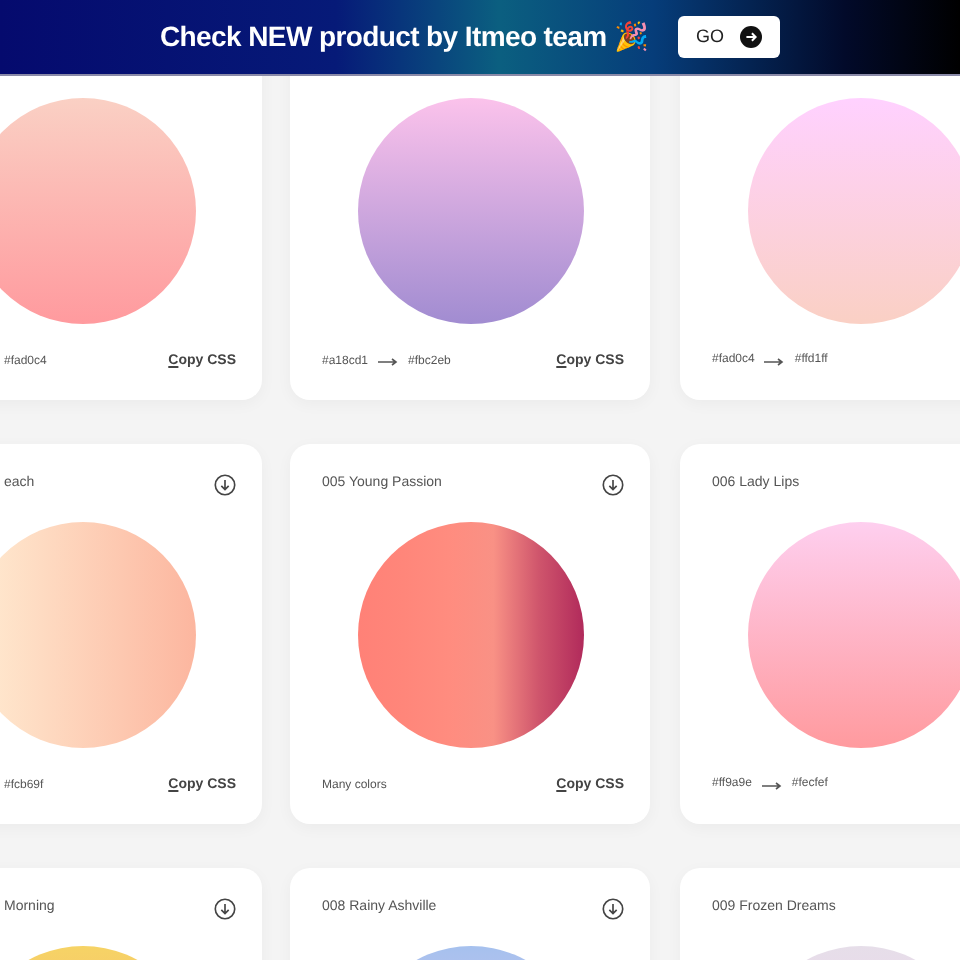 This screenshot has width=960, height=960. Describe the element at coordinates (751, 37) in the screenshot. I see `arrow-right-icon` at that location.